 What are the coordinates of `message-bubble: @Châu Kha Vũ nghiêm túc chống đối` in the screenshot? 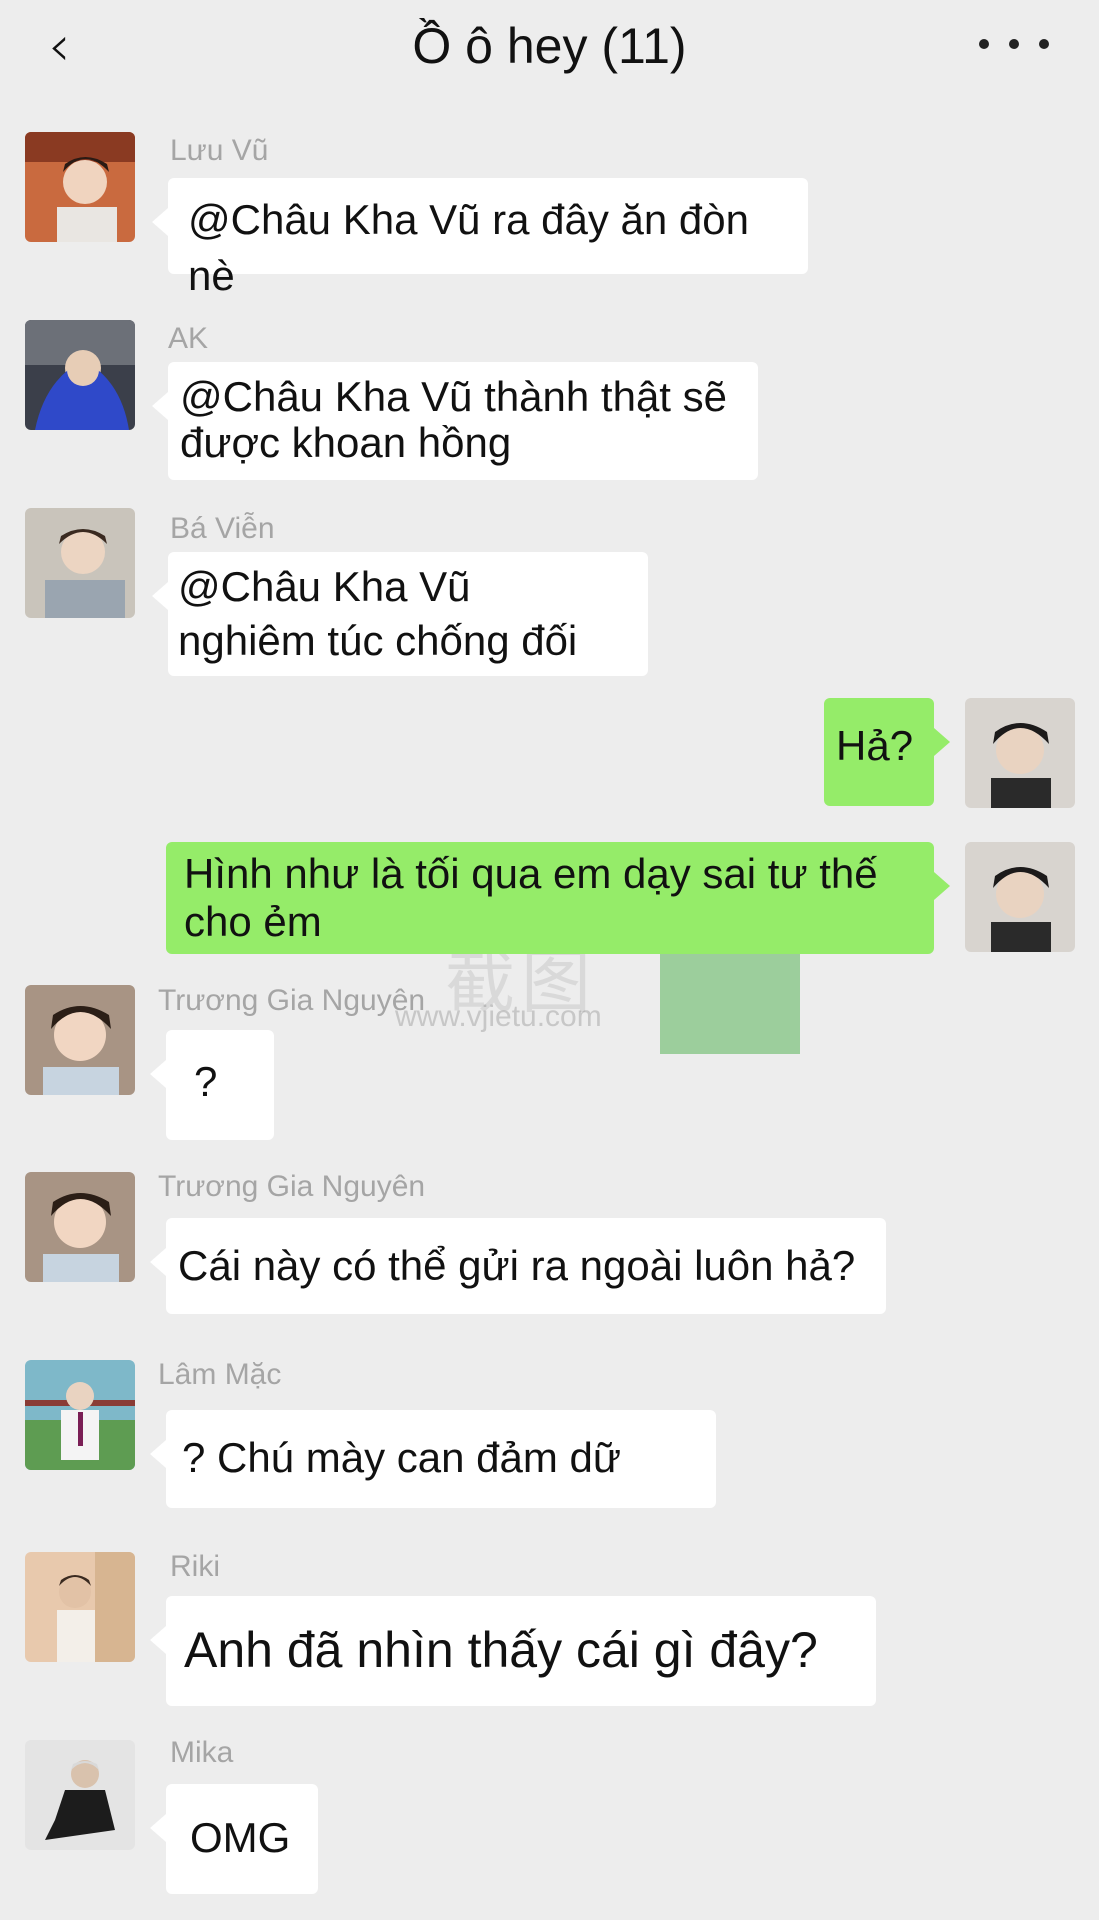 It's located at (400, 614).